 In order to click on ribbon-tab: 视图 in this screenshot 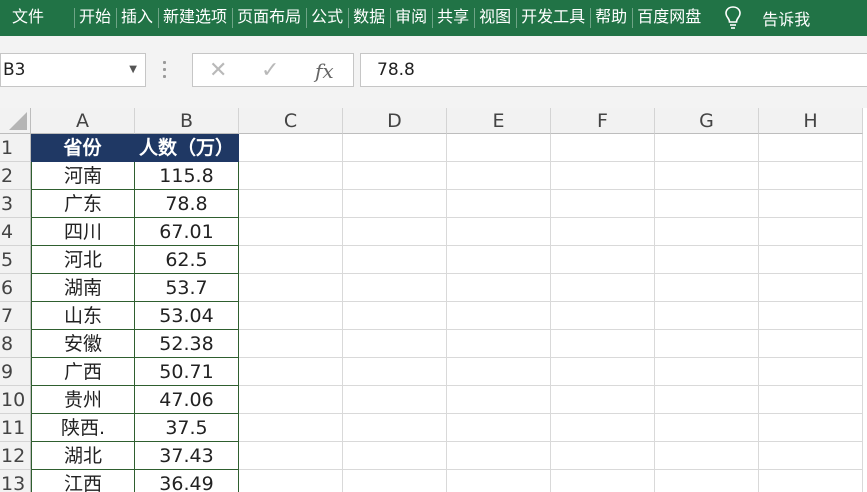, I will do `click(495, 18)`.